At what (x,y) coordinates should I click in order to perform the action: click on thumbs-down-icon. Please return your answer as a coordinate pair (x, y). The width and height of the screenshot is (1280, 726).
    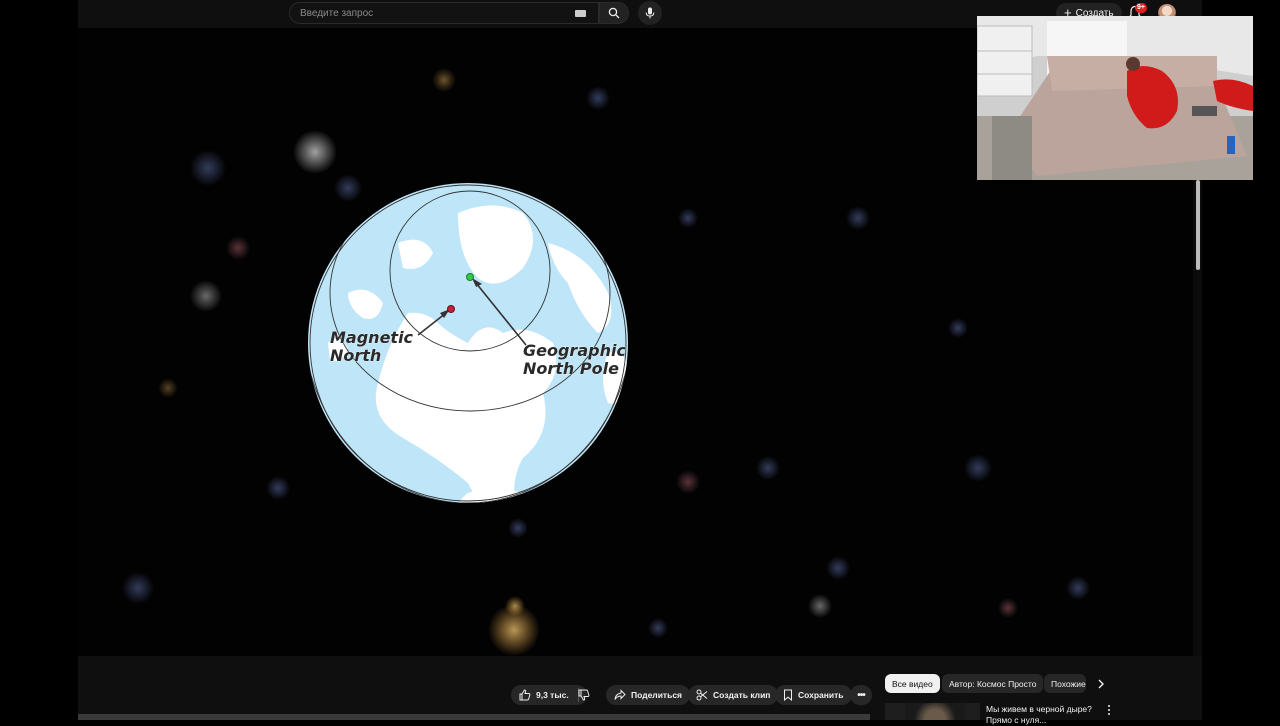
    Looking at the image, I should click on (584, 695).